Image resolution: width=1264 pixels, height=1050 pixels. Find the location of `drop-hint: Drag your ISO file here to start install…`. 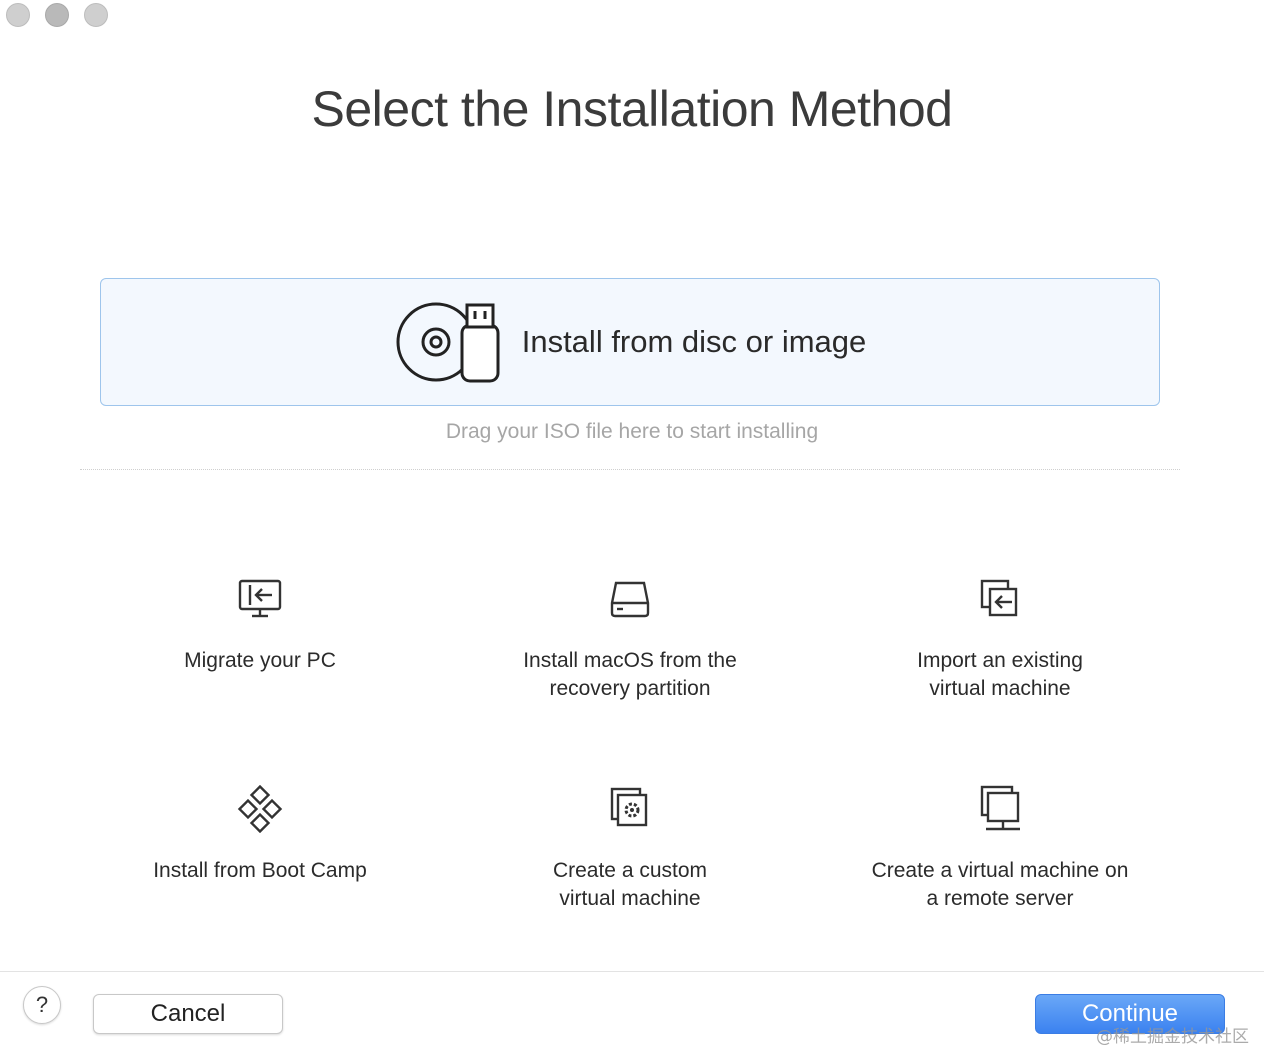

drop-hint: Drag your ISO file here to start install… is located at coordinates (632, 431).